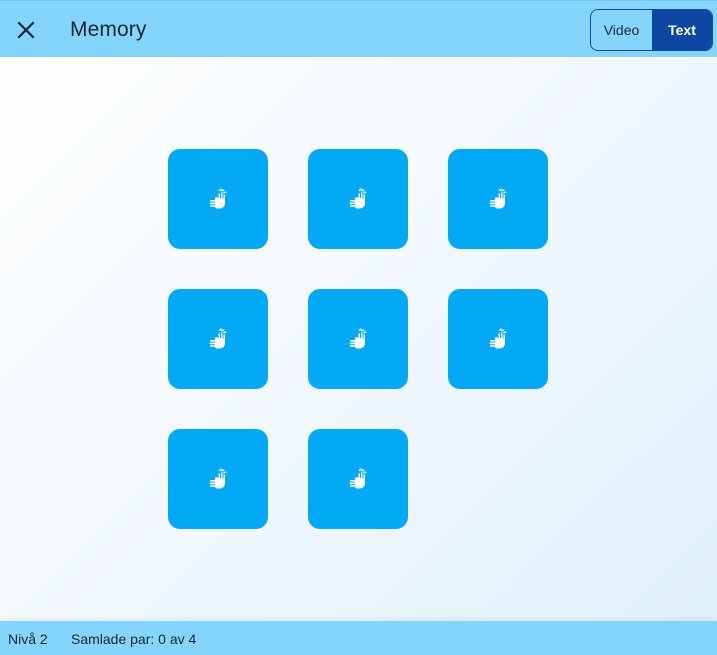 The image size is (717, 655). Describe the element at coordinates (358, 638) in the screenshot. I see `status-bar: Nivå 2 Samlade par: 0 av 4` at that location.